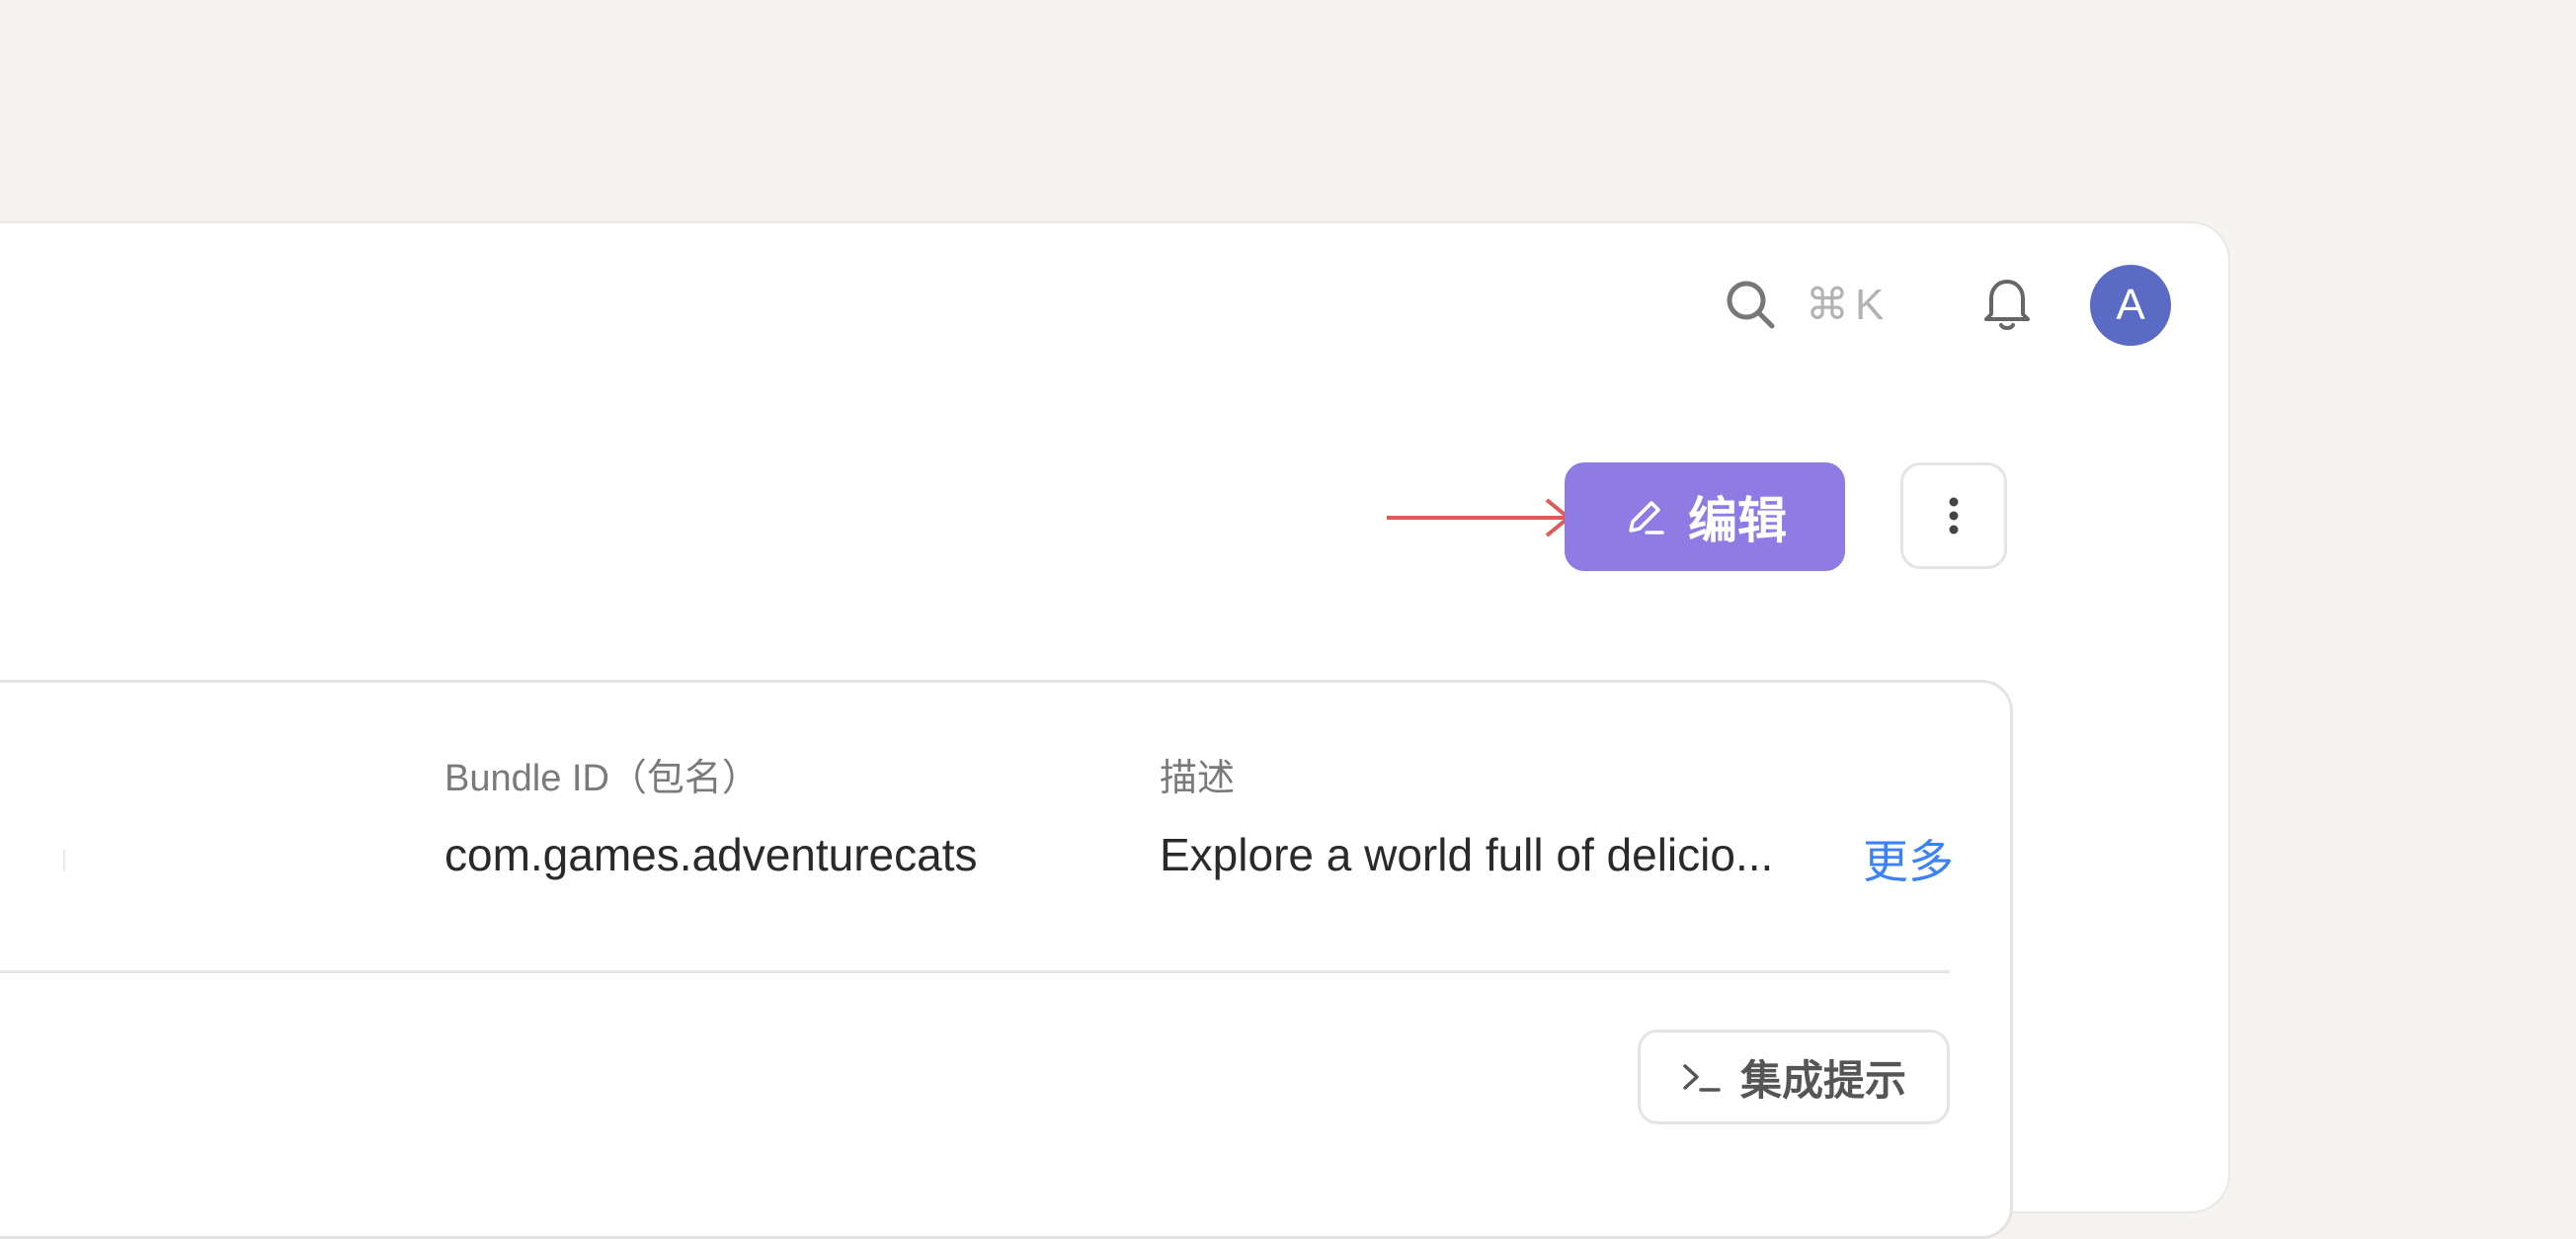 Image resolution: width=2576 pixels, height=1239 pixels. Describe the element at coordinates (1848, 304) in the screenshot. I see `search-shortcut: ⌘K` at that location.